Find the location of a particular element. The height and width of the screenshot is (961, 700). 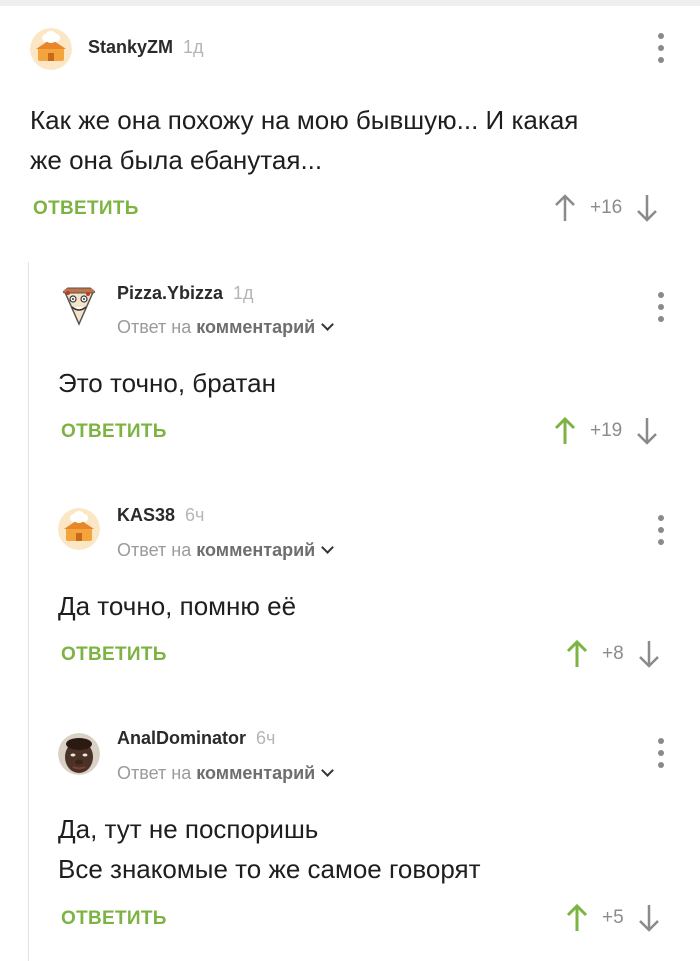

comment-text: Это точно, братан is located at coordinates (167, 383).